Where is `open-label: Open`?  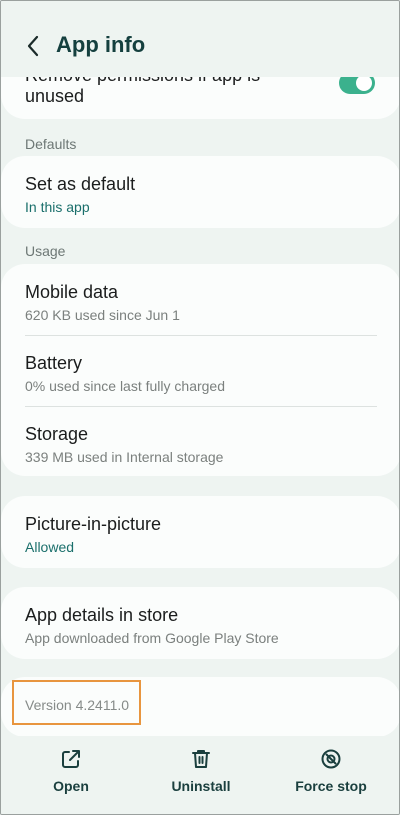 open-label: Open is located at coordinates (71, 786).